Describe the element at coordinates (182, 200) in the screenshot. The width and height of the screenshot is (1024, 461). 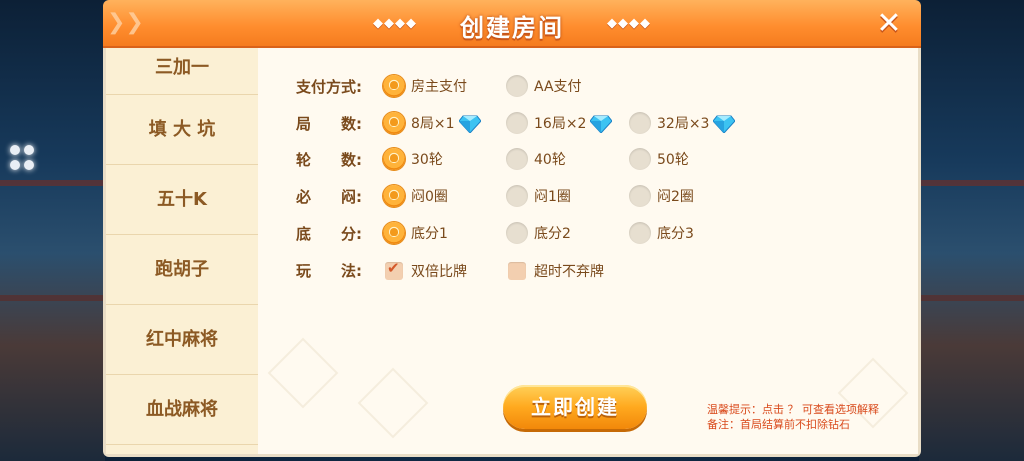
I see `sidebar-item-wushik: 五十K` at that location.